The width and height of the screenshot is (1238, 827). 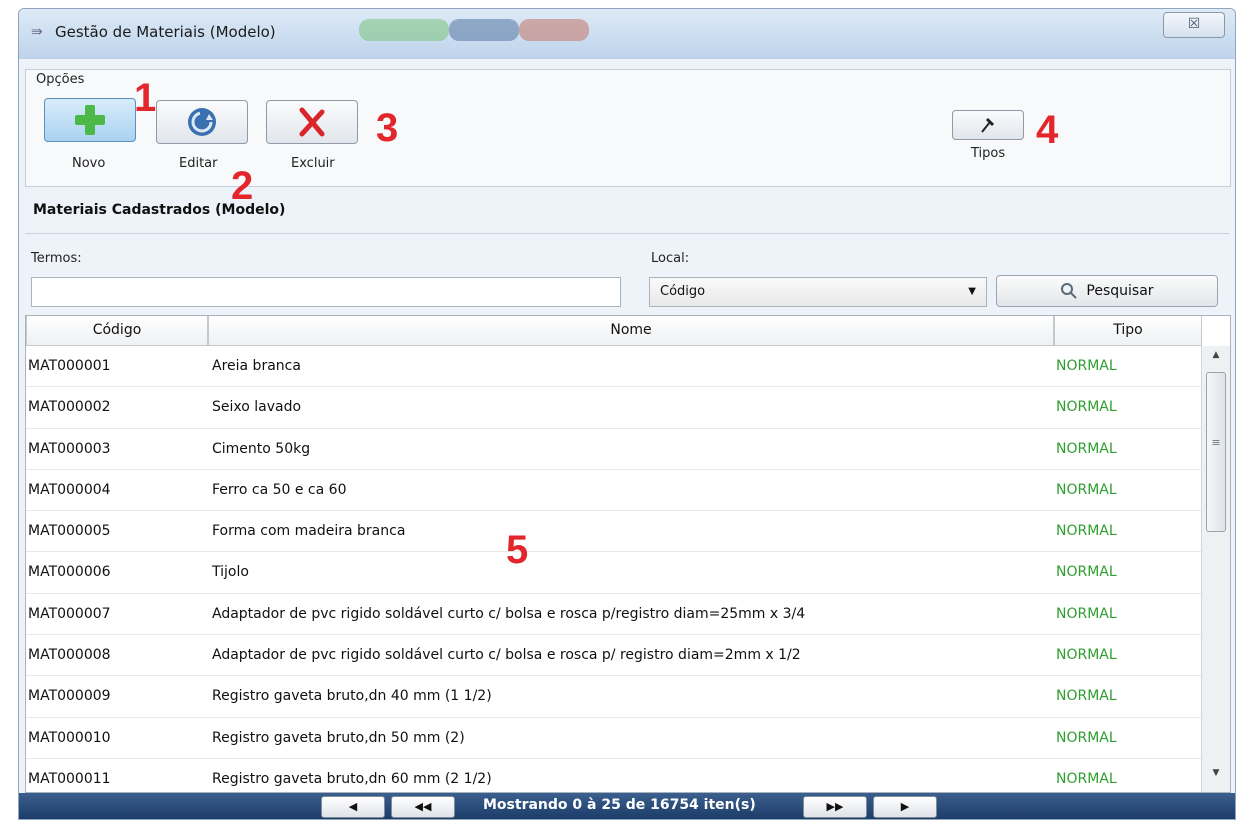 What do you see at coordinates (614, 573) in the screenshot?
I see `table-row: MAT000006 Tijolo NORMAL` at bounding box center [614, 573].